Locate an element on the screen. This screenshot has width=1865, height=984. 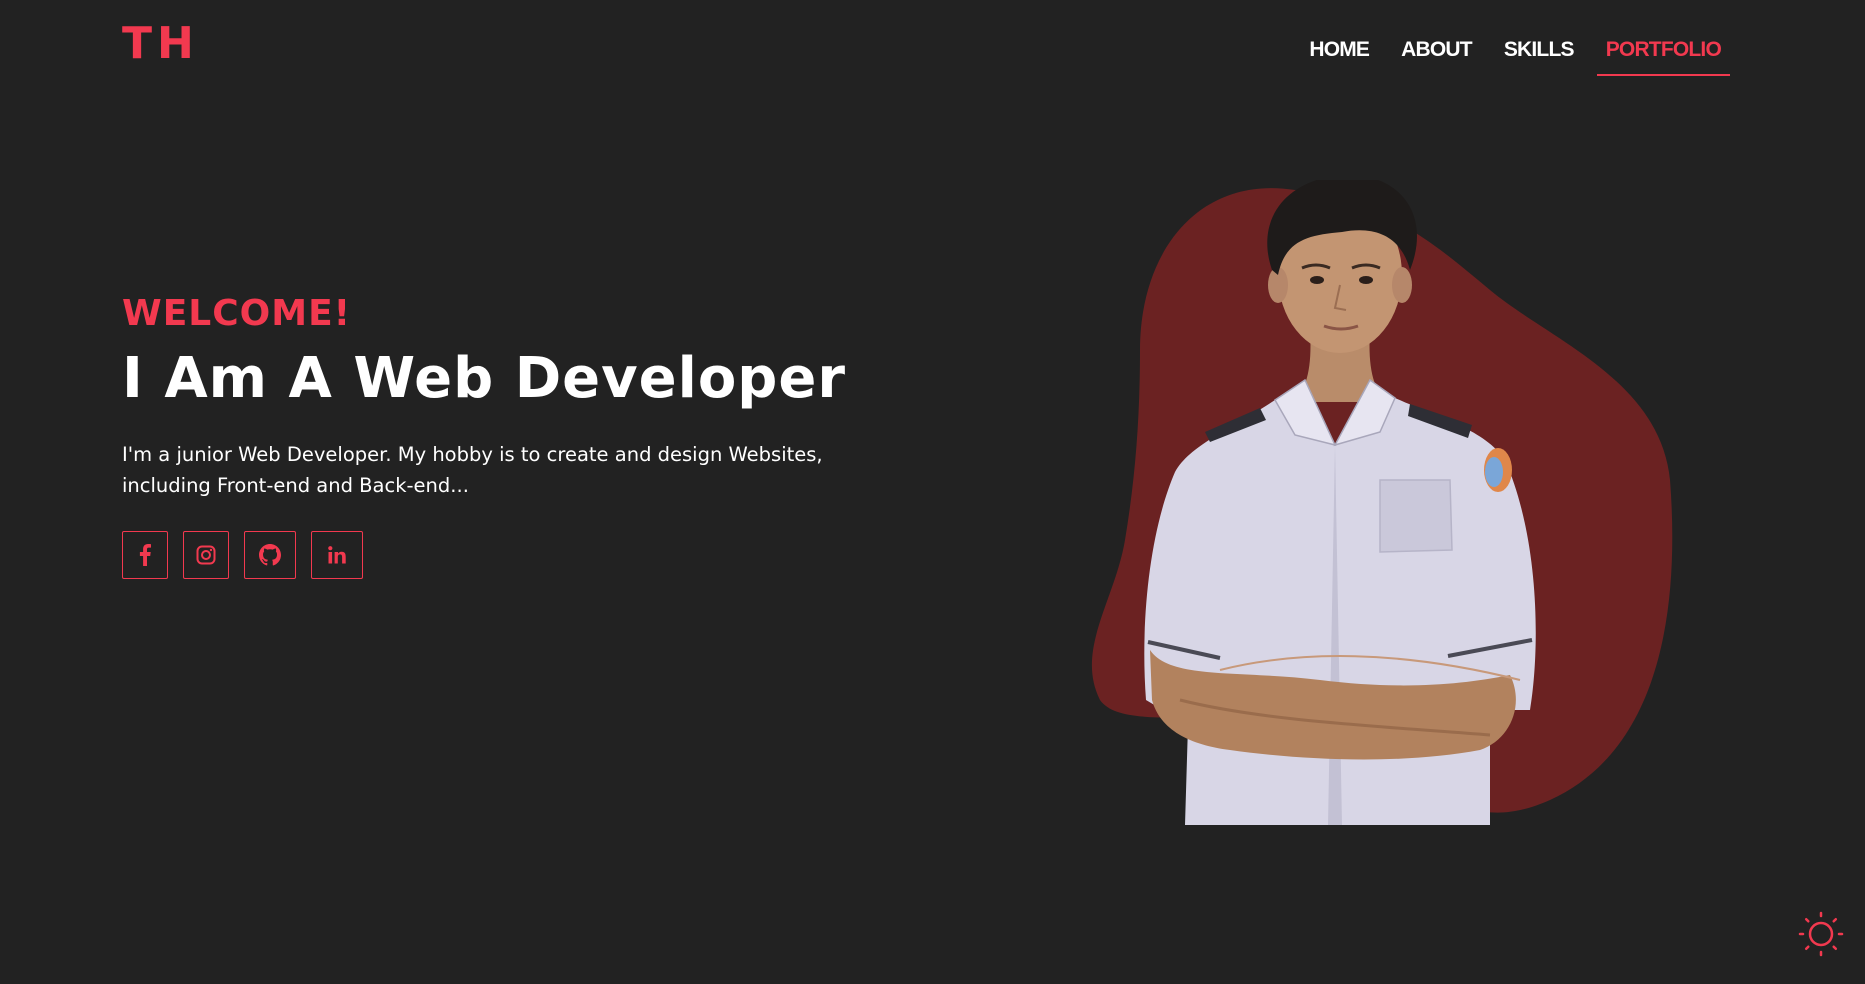
facebook-icon is located at coordinates (145, 554).